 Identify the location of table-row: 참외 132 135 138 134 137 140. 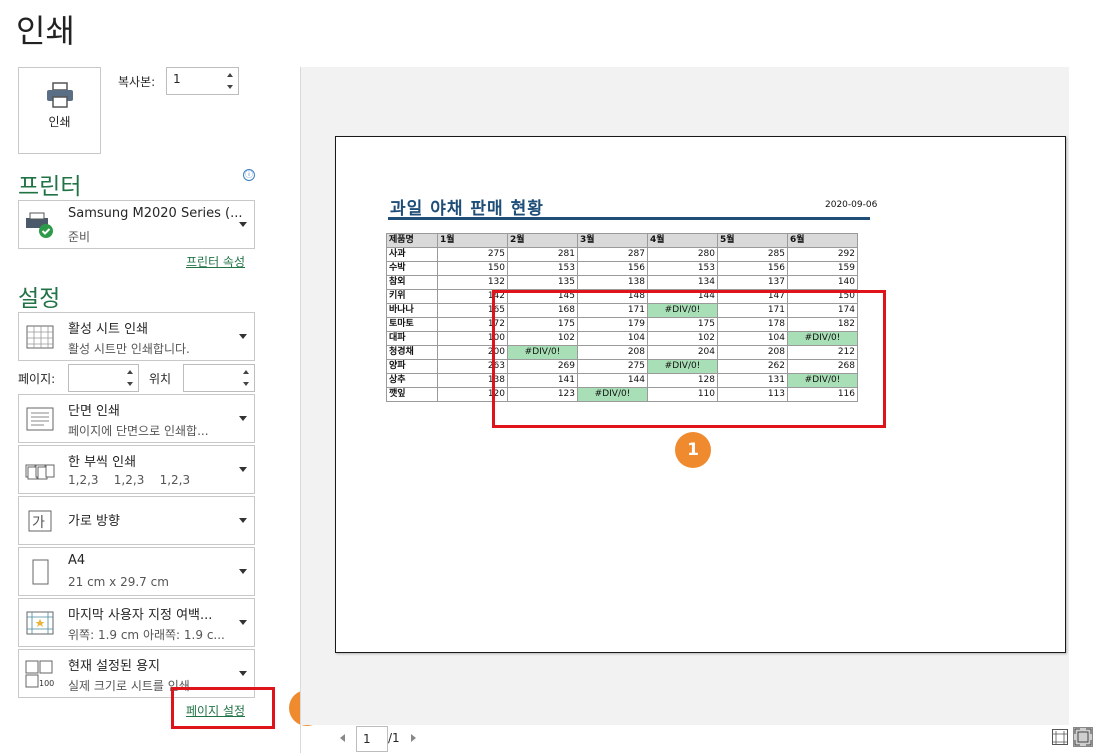
(622, 282).